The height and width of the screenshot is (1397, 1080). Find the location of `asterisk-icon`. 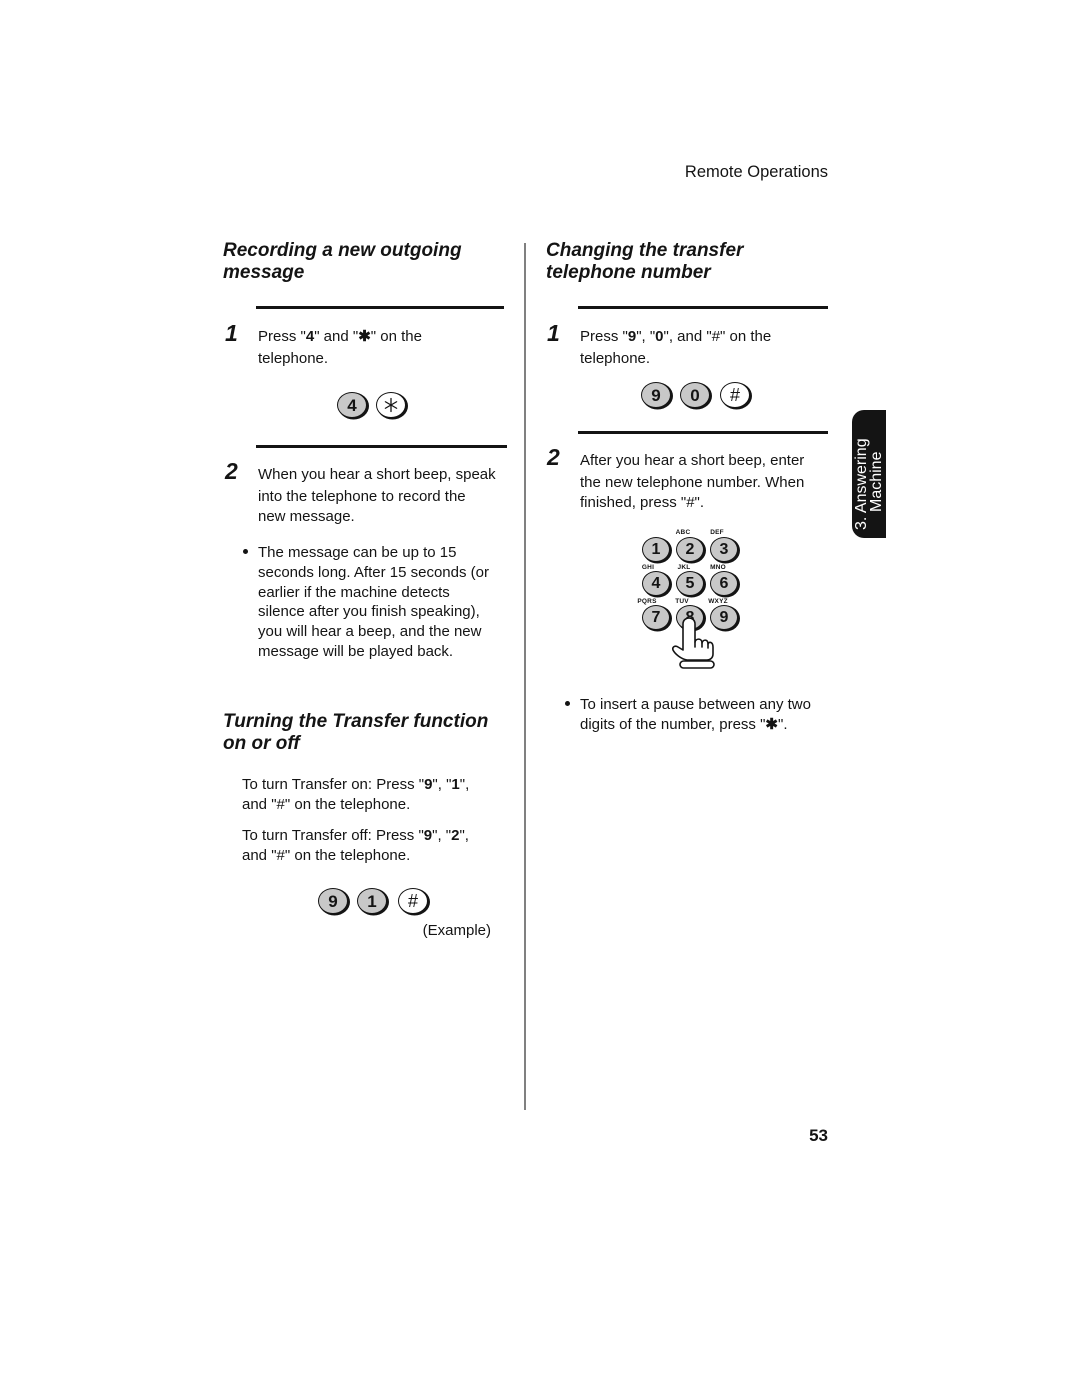

asterisk-icon is located at coordinates (391, 405).